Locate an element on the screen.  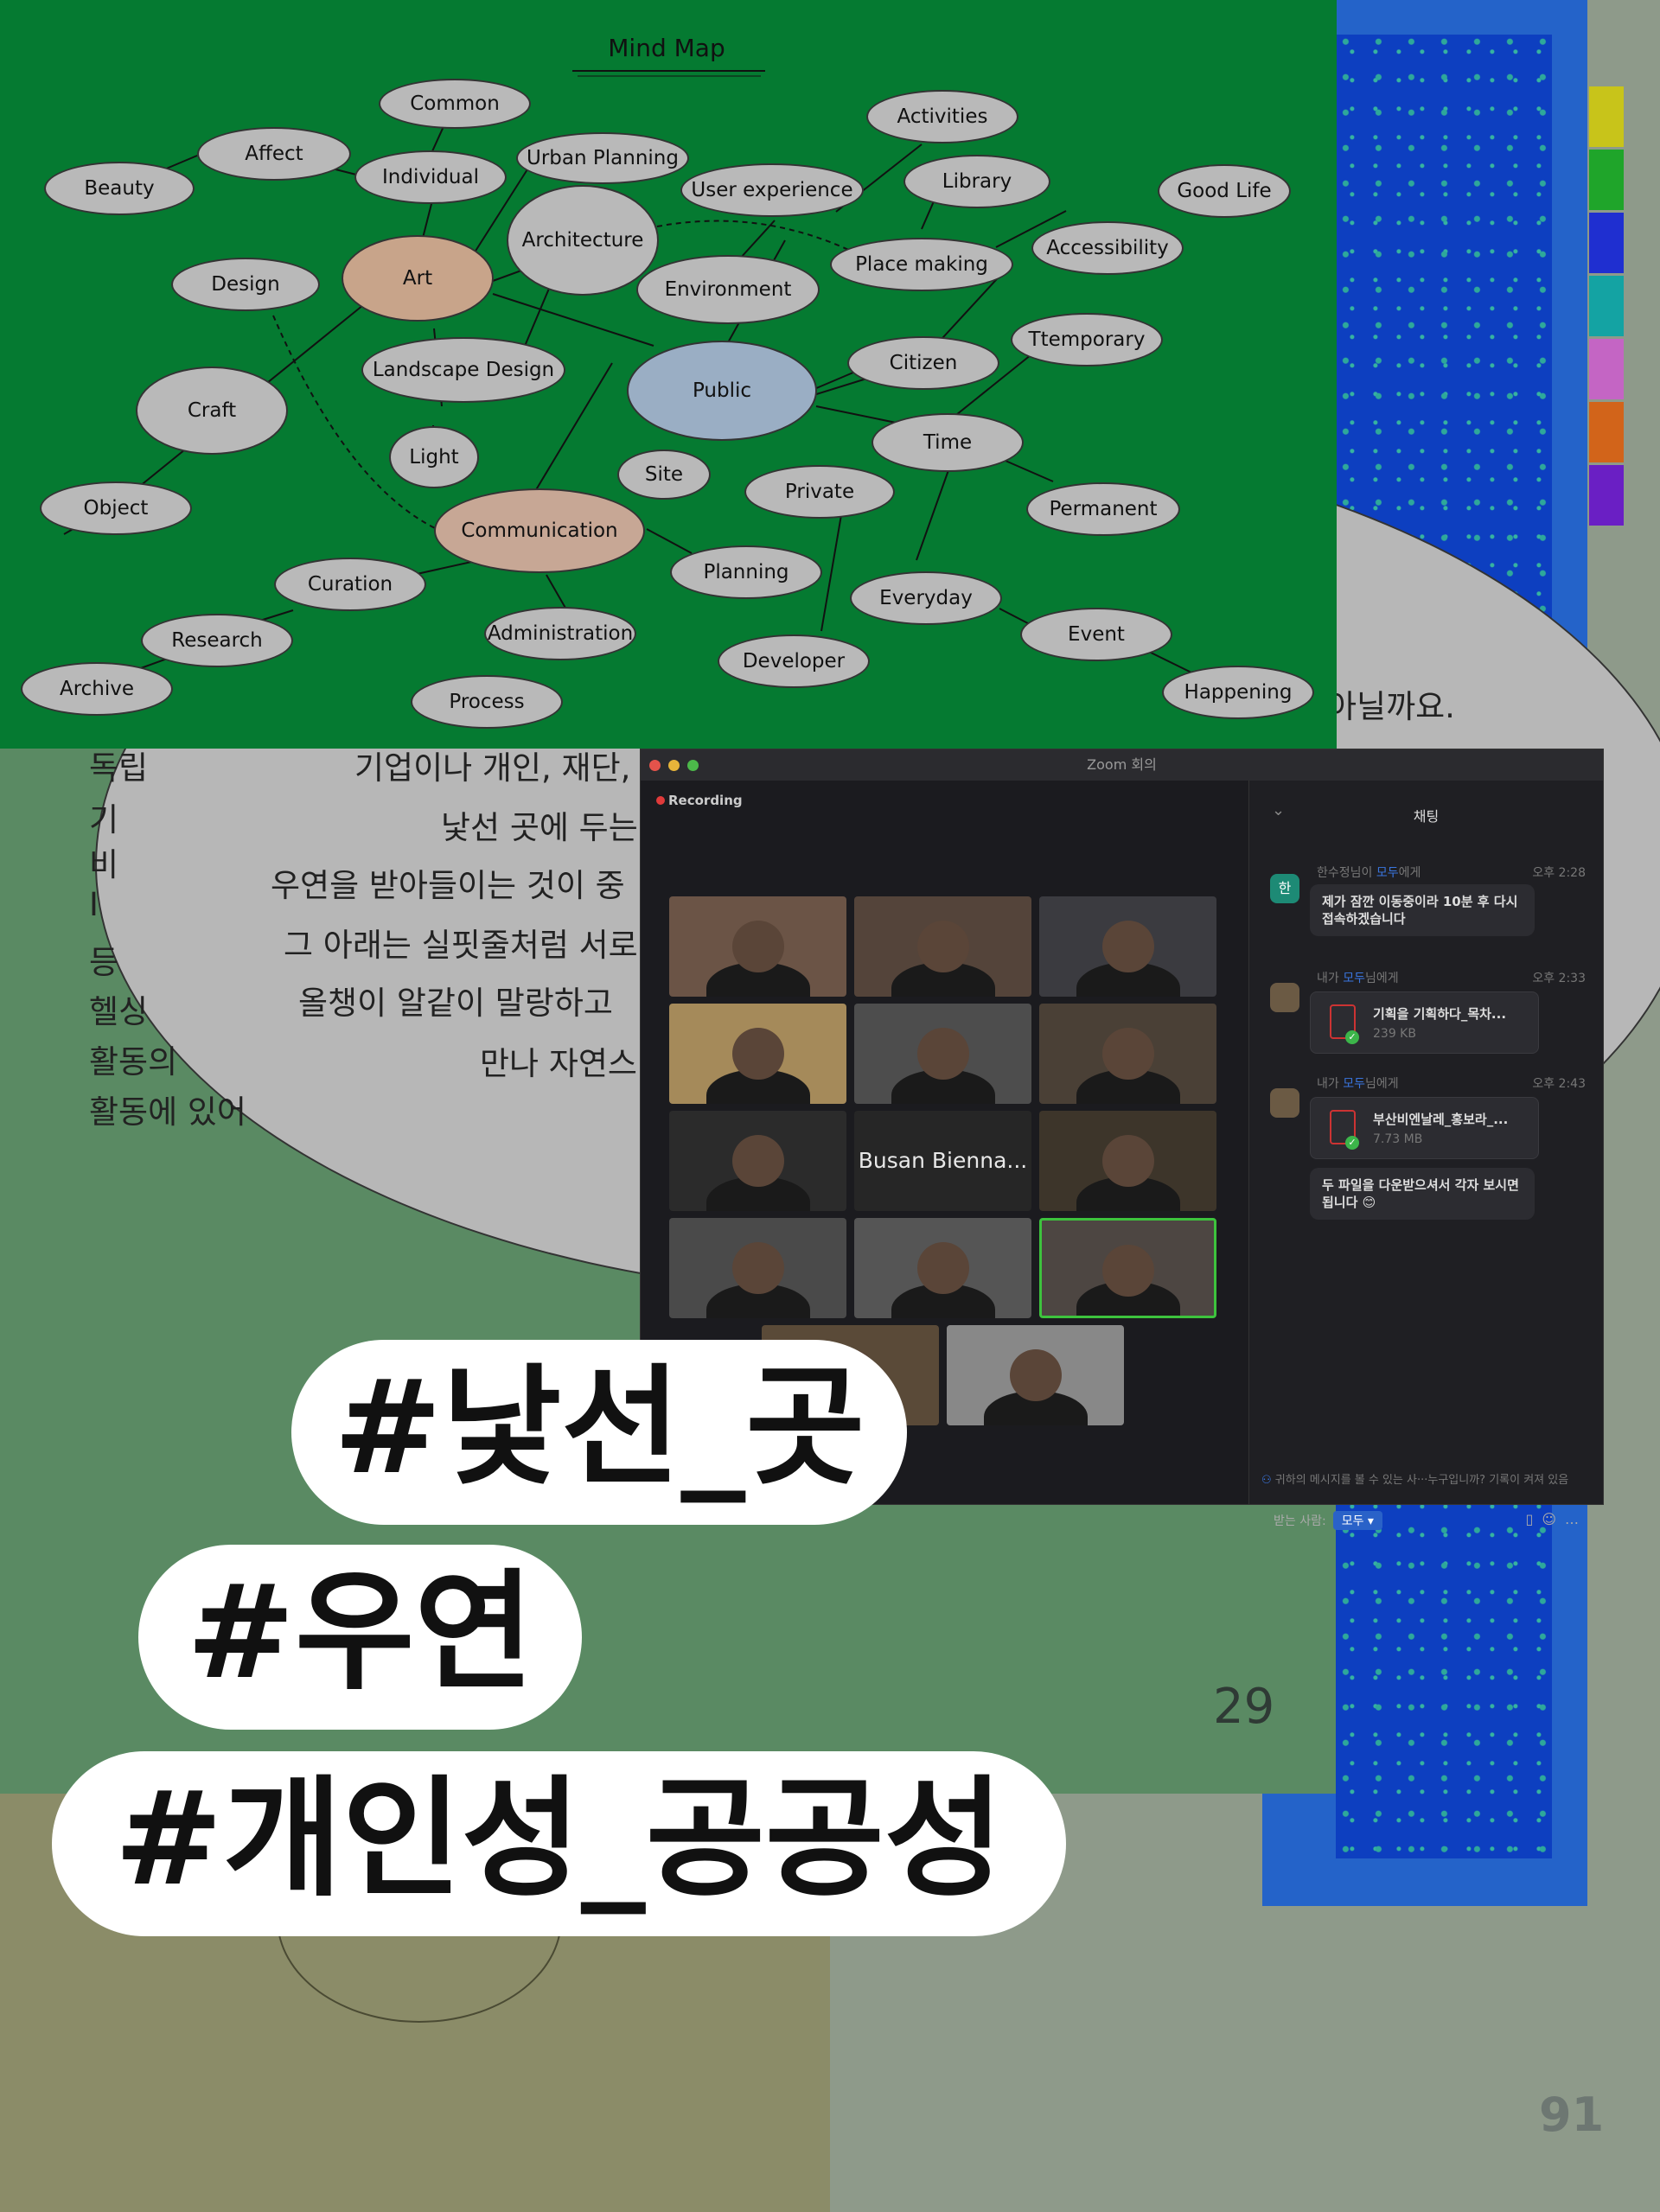
mind-map-node-happening: Happening is located at coordinates (1238, 692).